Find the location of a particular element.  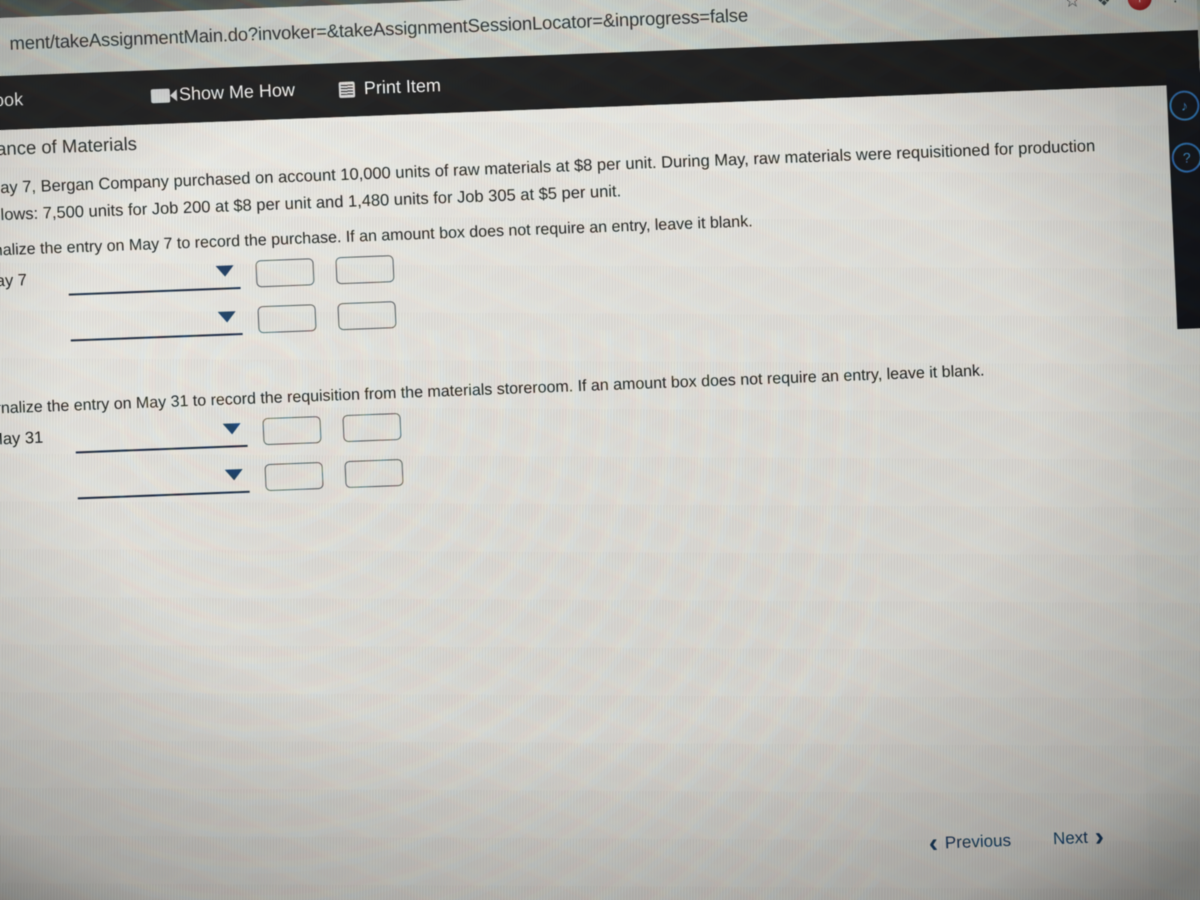

entry-date: May 7 is located at coordinates (14, 281).